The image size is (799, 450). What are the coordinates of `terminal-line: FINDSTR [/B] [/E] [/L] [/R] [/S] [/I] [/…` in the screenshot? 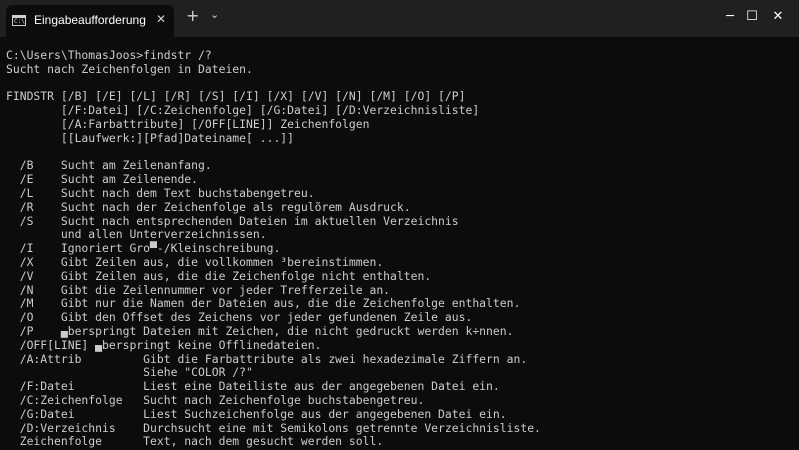 It's located at (236, 96).